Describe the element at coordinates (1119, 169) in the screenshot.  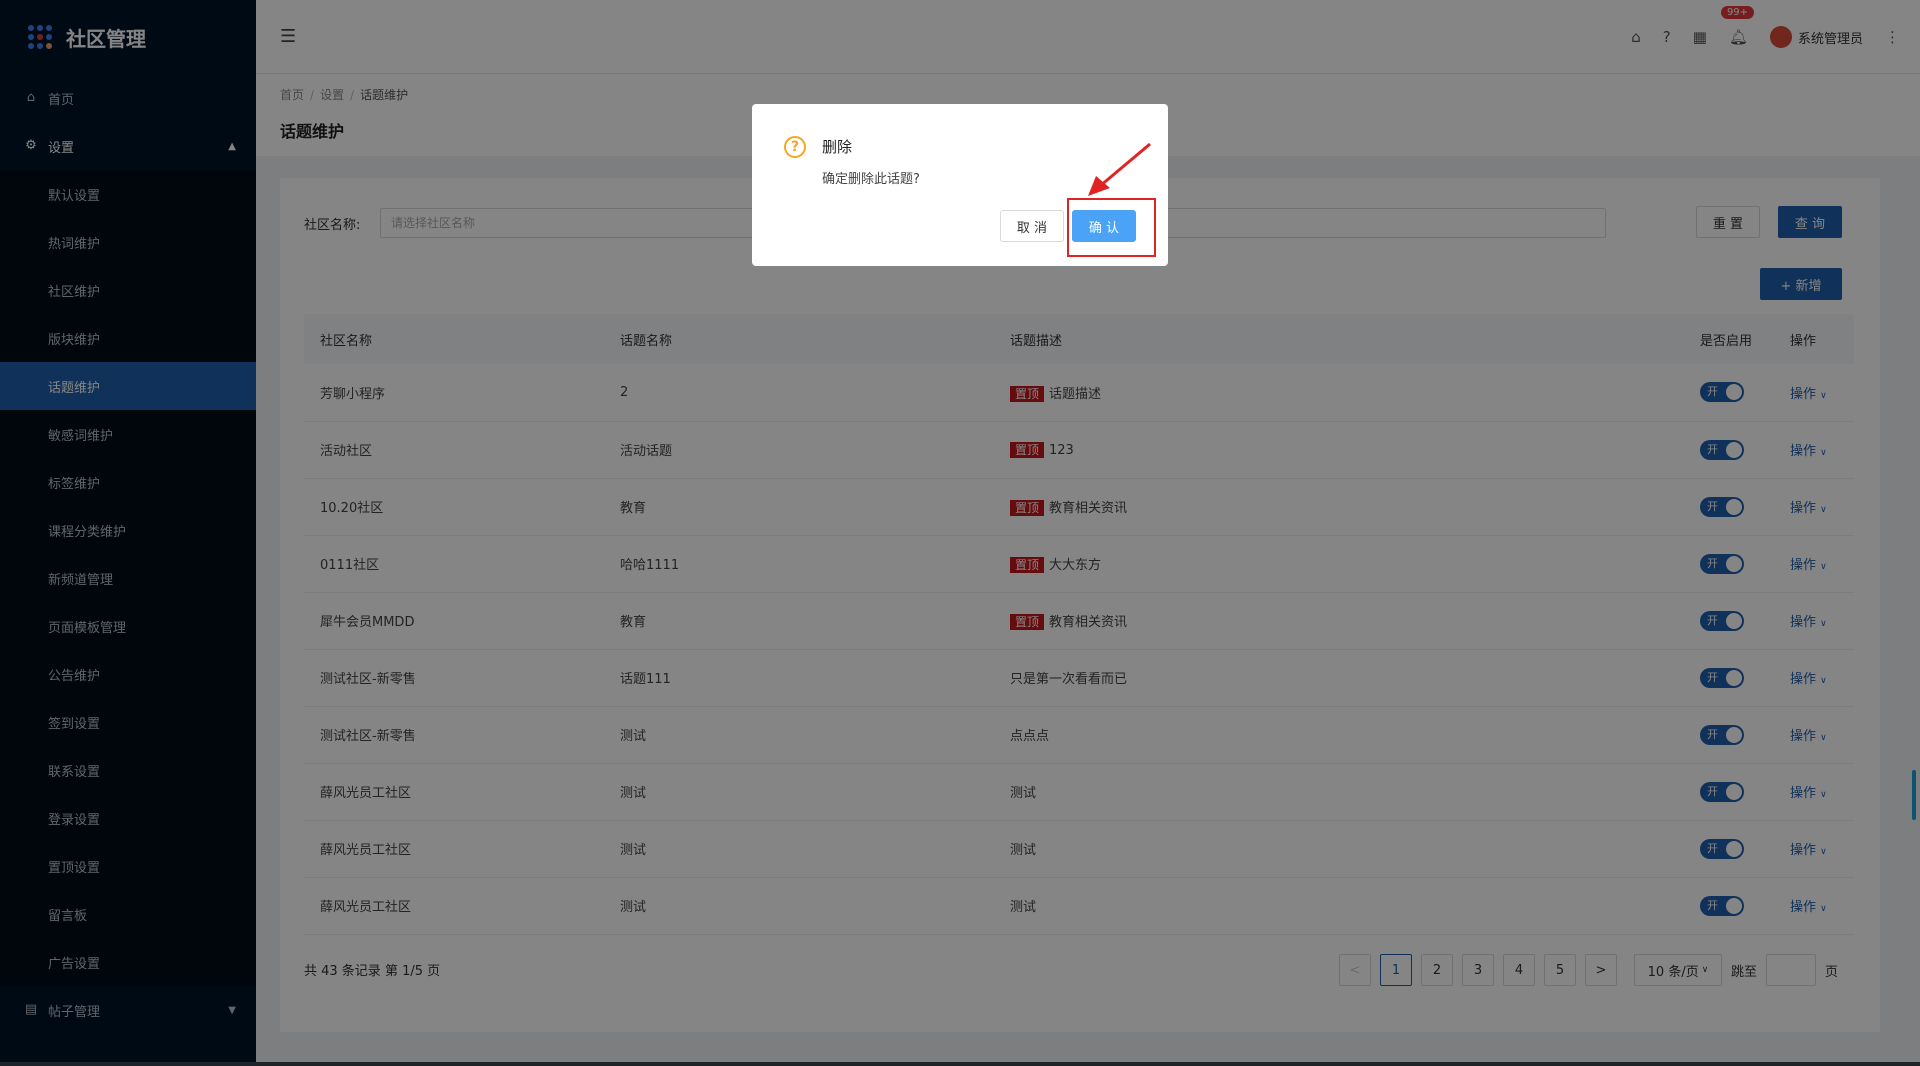
I see `annotation-arrow-icon` at that location.